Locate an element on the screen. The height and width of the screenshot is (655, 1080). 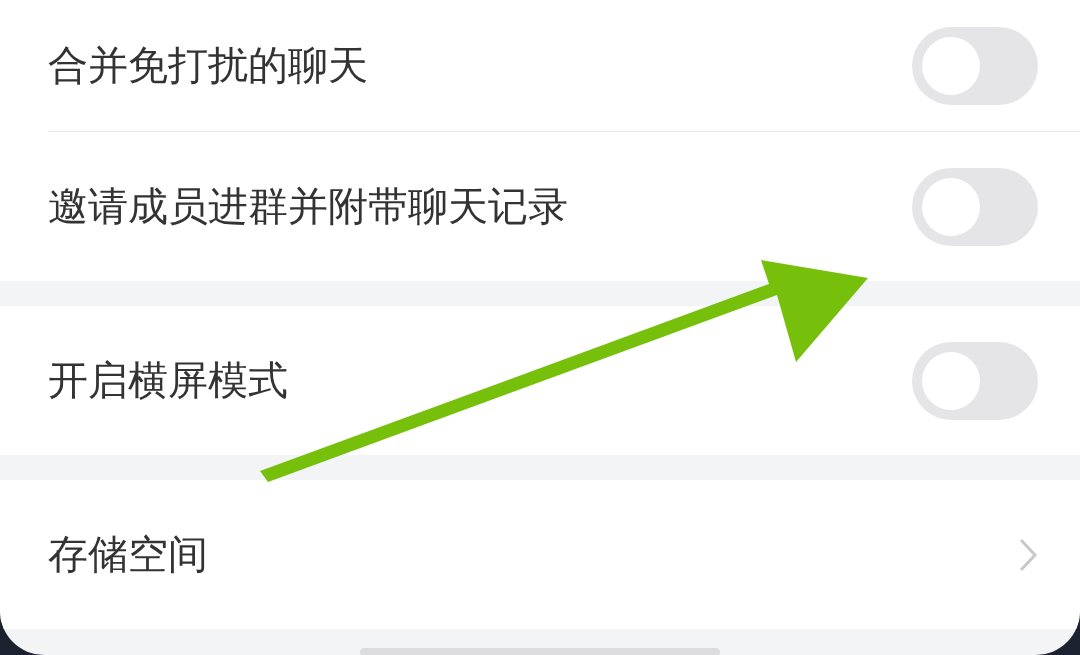
setting-label: 开启横屏模式 is located at coordinates (168, 380).